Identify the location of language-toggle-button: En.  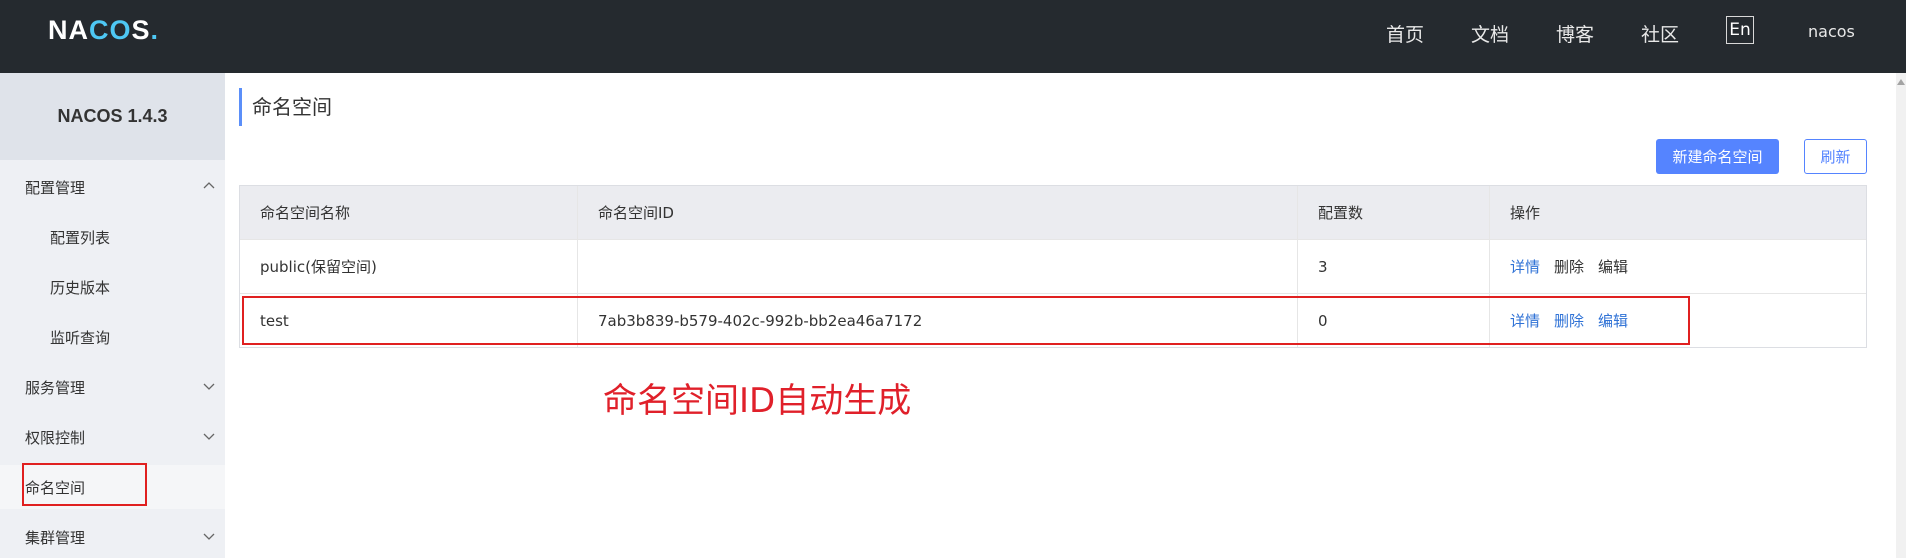
(1740, 30).